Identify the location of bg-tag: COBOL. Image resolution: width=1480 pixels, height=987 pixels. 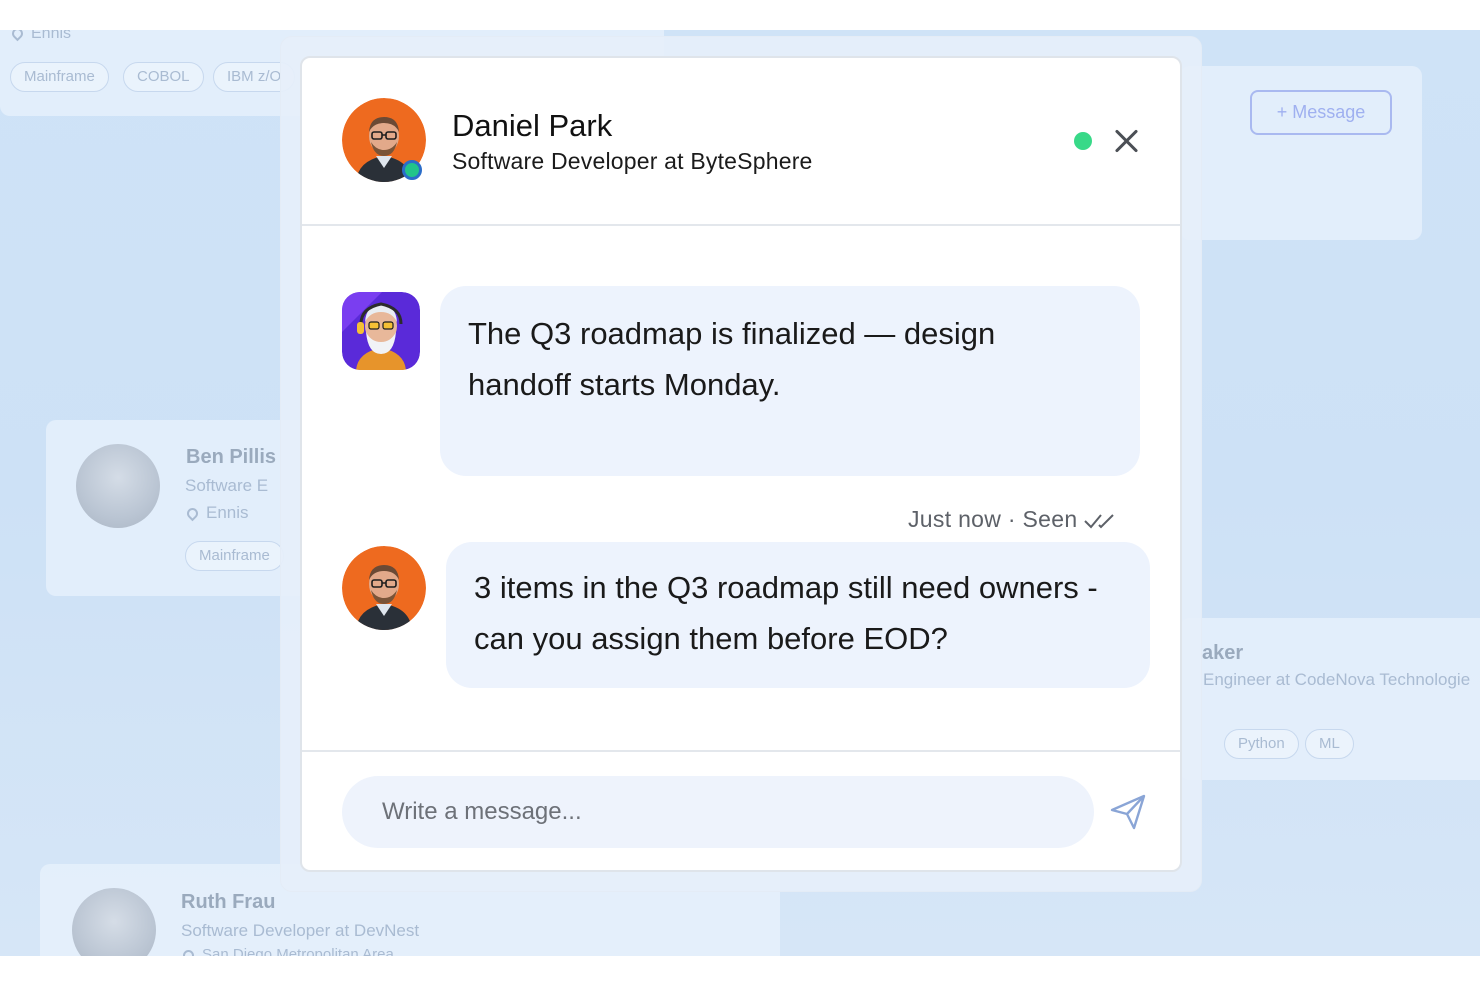
(163, 77).